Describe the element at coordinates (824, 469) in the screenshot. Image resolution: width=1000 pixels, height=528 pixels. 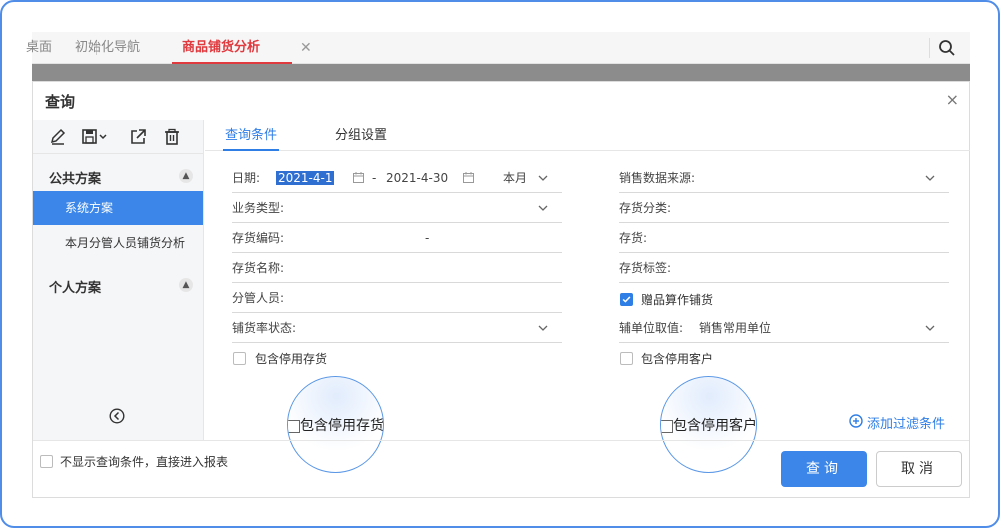
I see `query-button: 查询` at that location.